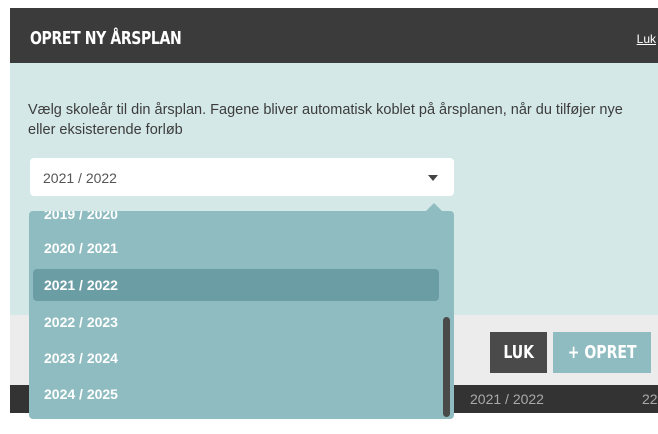 The width and height of the screenshot is (658, 434). What do you see at coordinates (236, 220) in the screenshot?
I see `option-2019-2020: 2019 / 2020` at bounding box center [236, 220].